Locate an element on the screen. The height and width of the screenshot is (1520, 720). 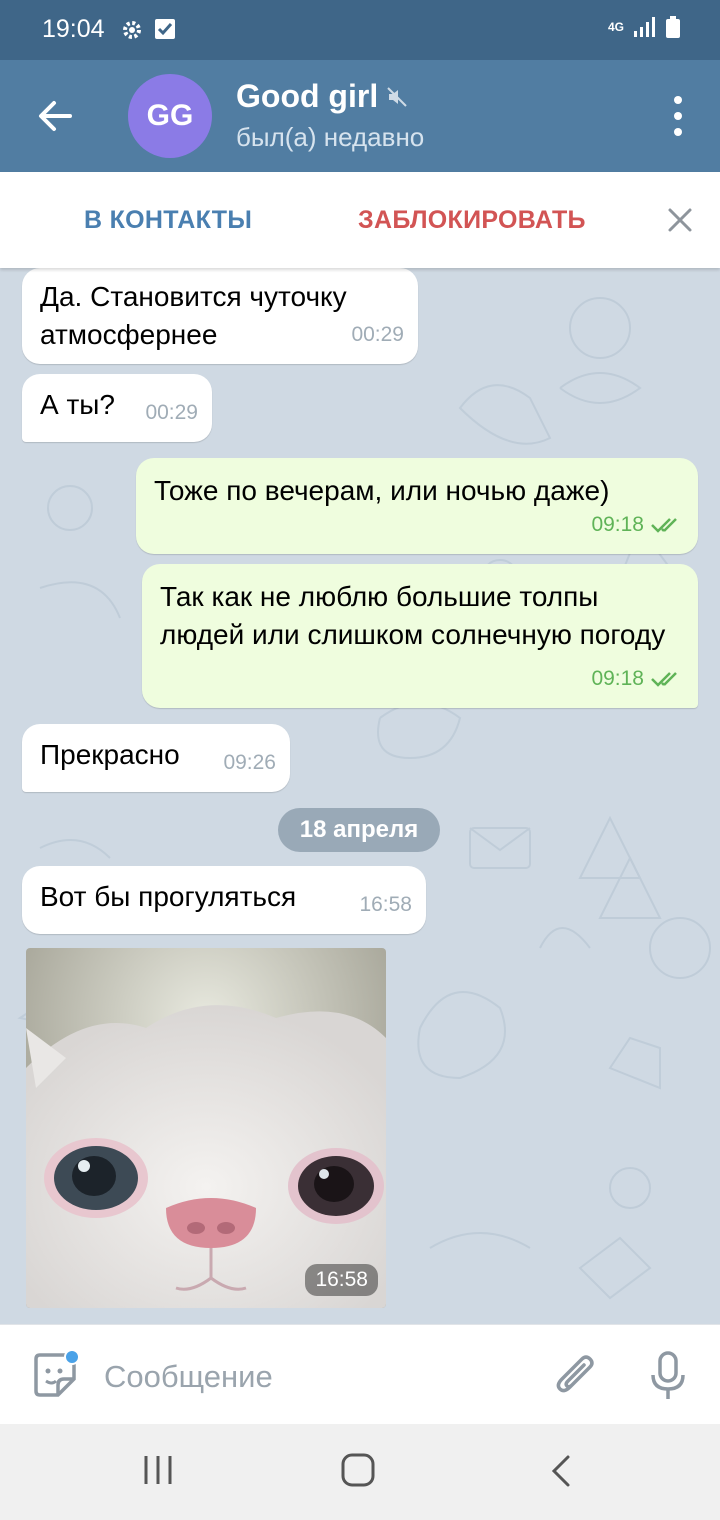
message-bubble-incoming: Да. Становится чуточку атмосфернее 00:29 is located at coordinates (220, 316).